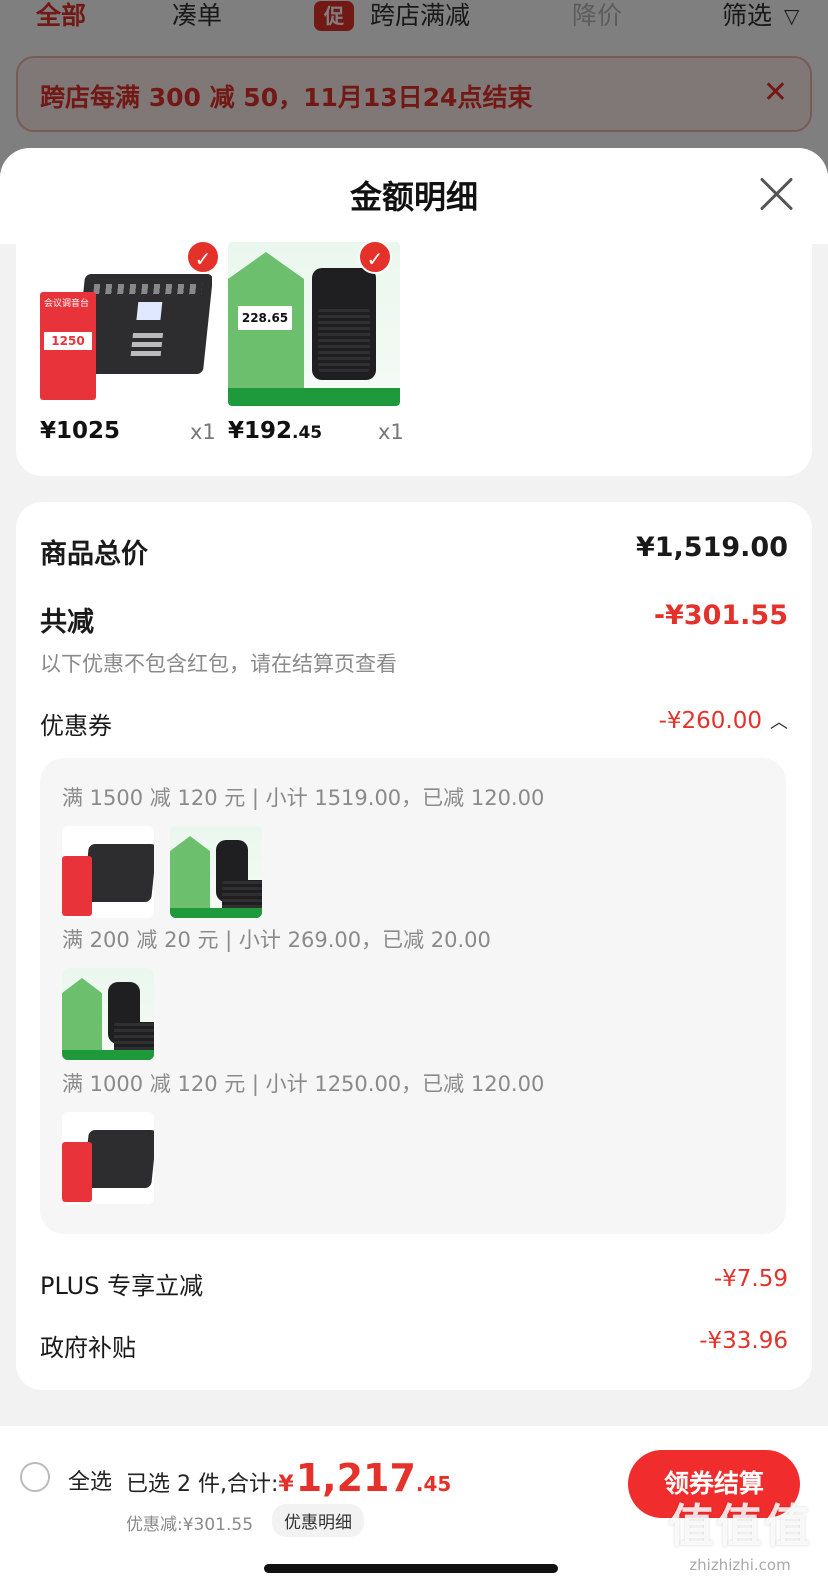 This screenshot has width=828, height=1584. Describe the element at coordinates (122, 1286) in the screenshot. I see `plus-discount-label: PLUS 专享立减` at that location.